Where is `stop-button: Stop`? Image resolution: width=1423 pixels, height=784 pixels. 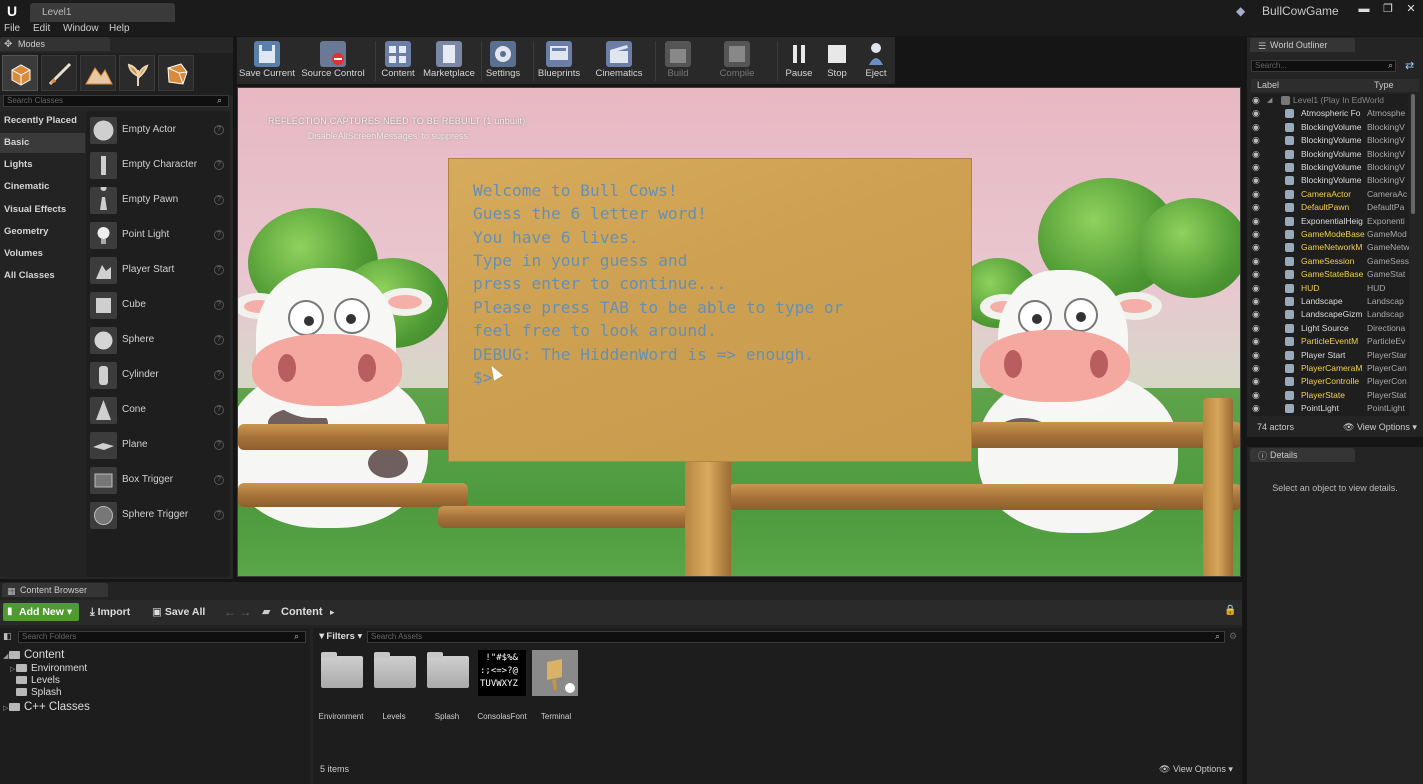
stop-button: Stop is located at coordinates (837, 60).